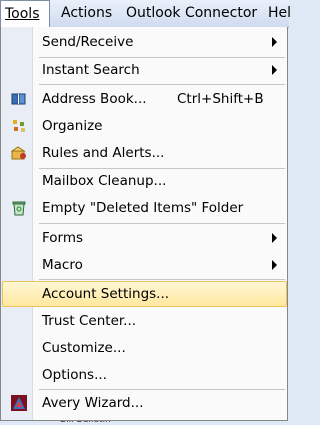 The width and height of the screenshot is (320, 425). I want to click on menu-item-address-book: Address Book... Ctrl+Shift+B, so click(144, 99).